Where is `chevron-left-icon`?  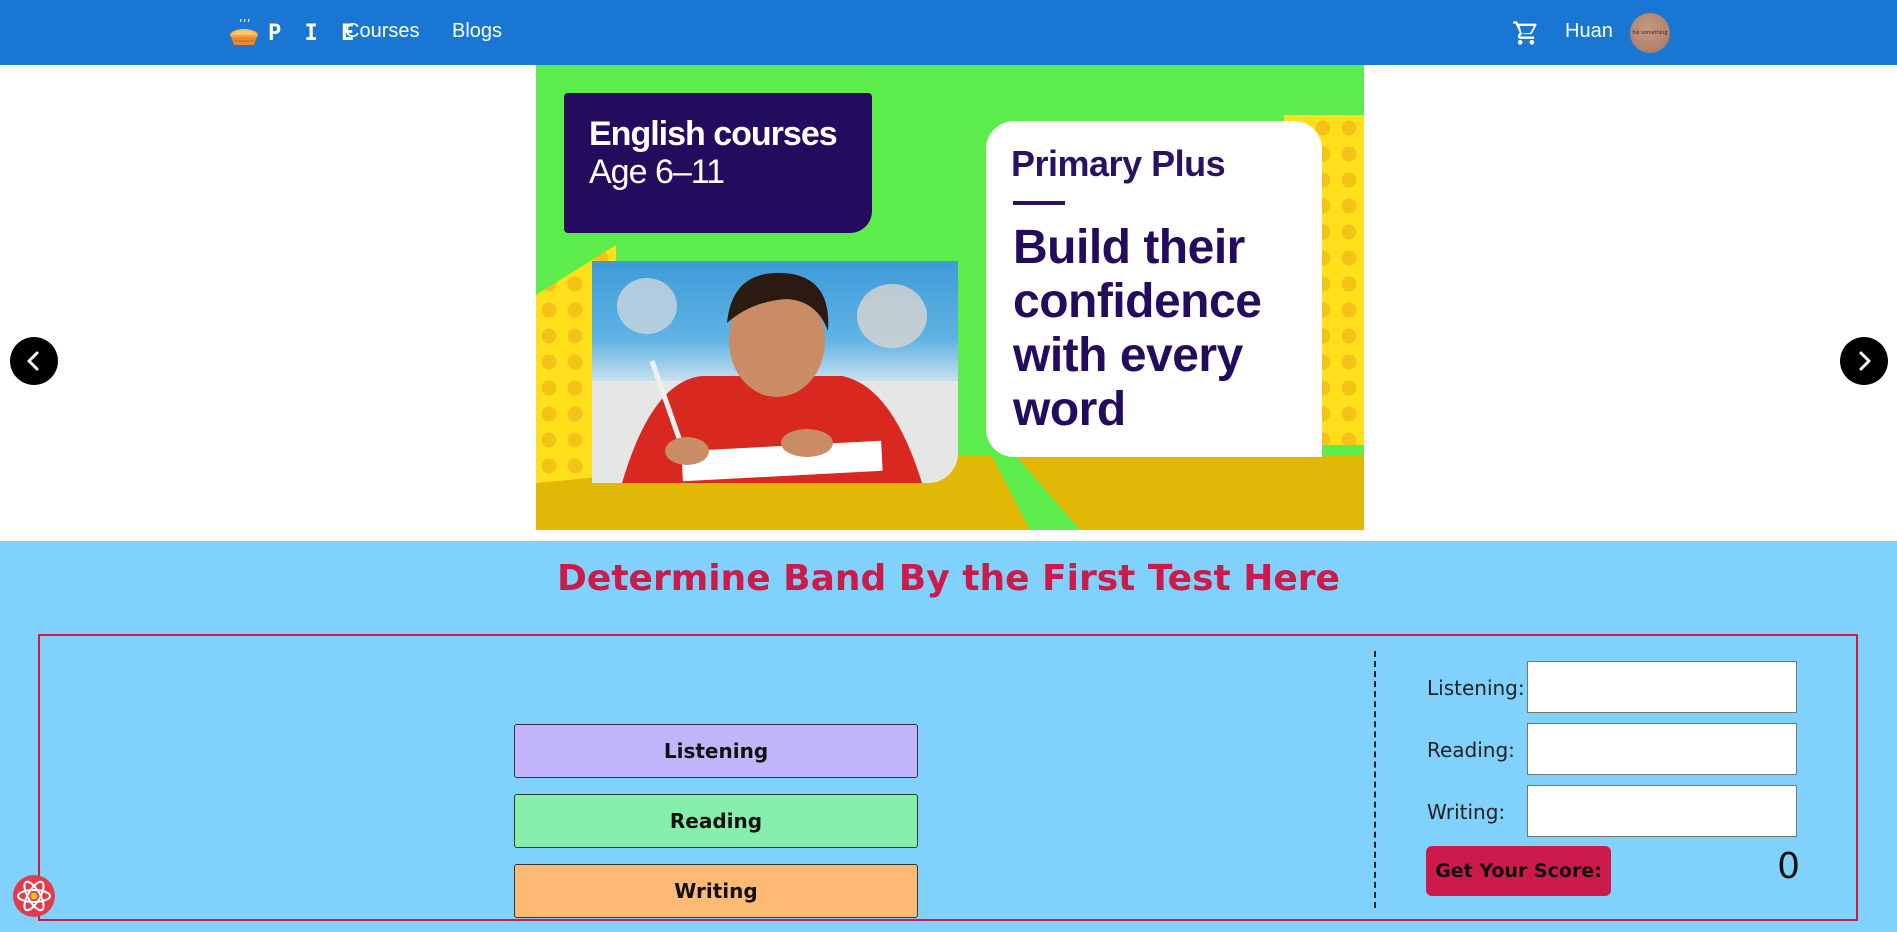 chevron-left-icon is located at coordinates (33, 361).